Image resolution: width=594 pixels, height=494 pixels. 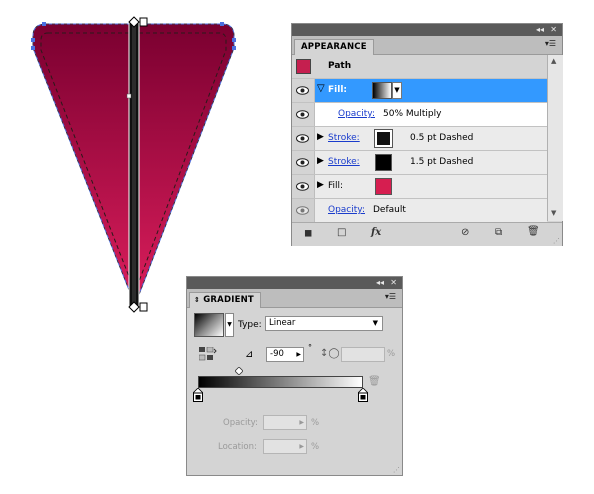 What do you see at coordinates (363, 395) in the screenshot?
I see `gradient-stop-end` at bounding box center [363, 395].